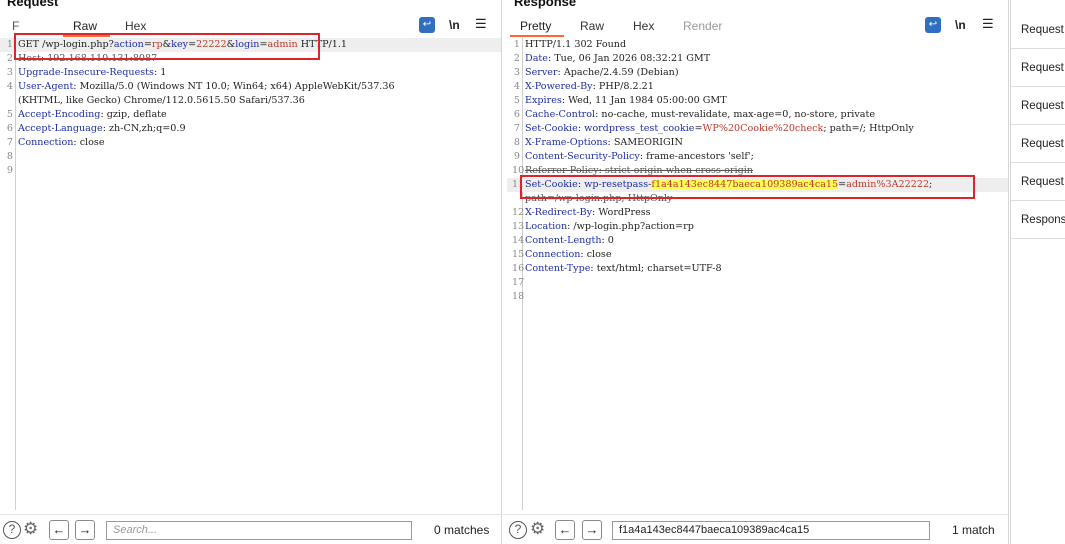  What do you see at coordinates (757, 269) in the screenshot?
I see `code-line: 16 Content-Type: text/html; charset=UTF-8` at bounding box center [757, 269].